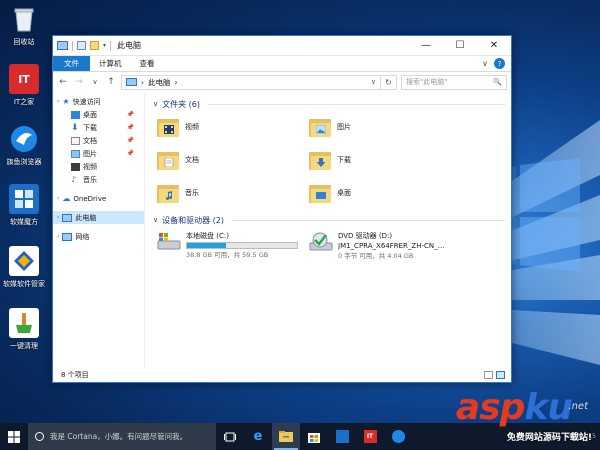 The height and width of the screenshot is (450, 600). What do you see at coordinates (98, 198) in the screenshot?
I see `nav-onedrive: › ☁ OneDrive` at bounding box center [98, 198].